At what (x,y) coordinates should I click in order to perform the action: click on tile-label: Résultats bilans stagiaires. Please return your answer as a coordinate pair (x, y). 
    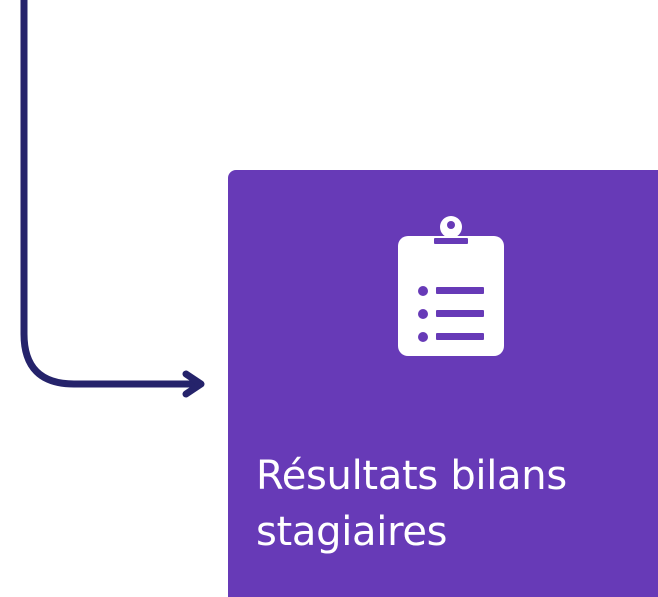
    Looking at the image, I should click on (456, 504).